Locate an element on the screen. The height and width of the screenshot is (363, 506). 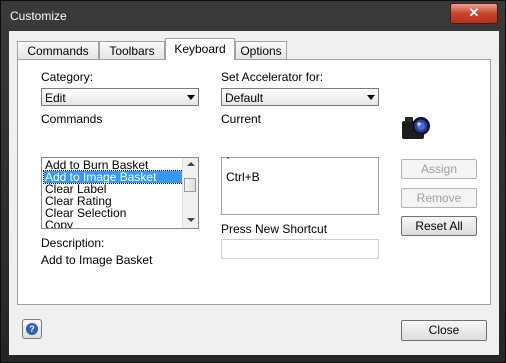
camera-icon is located at coordinates (416, 128).